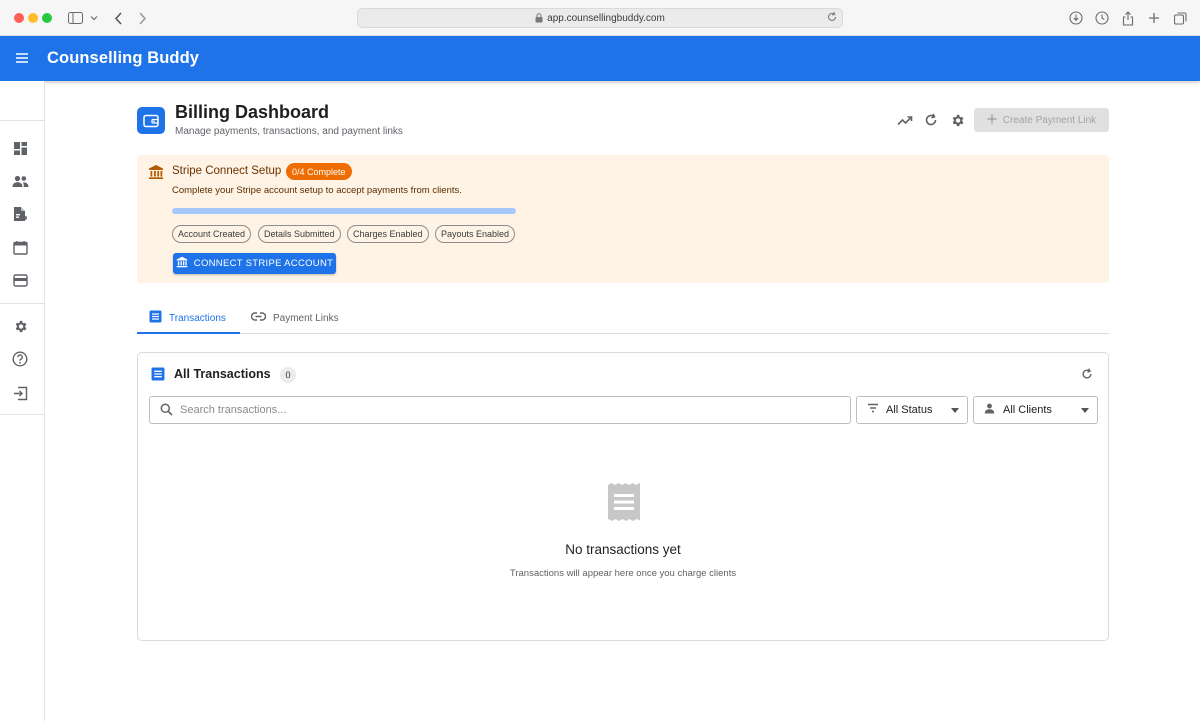 This screenshot has height=721, width=1200. What do you see at coordinates (510, 410) in the screenshot?
I see `search-input` at bounding box center [510, 410].